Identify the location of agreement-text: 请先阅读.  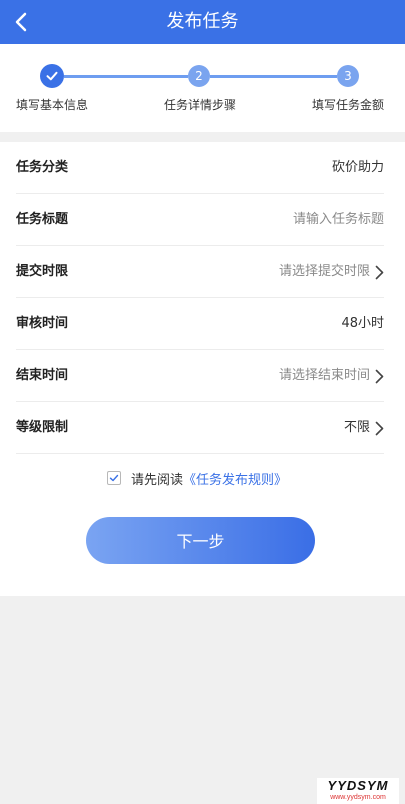
(157, 480).